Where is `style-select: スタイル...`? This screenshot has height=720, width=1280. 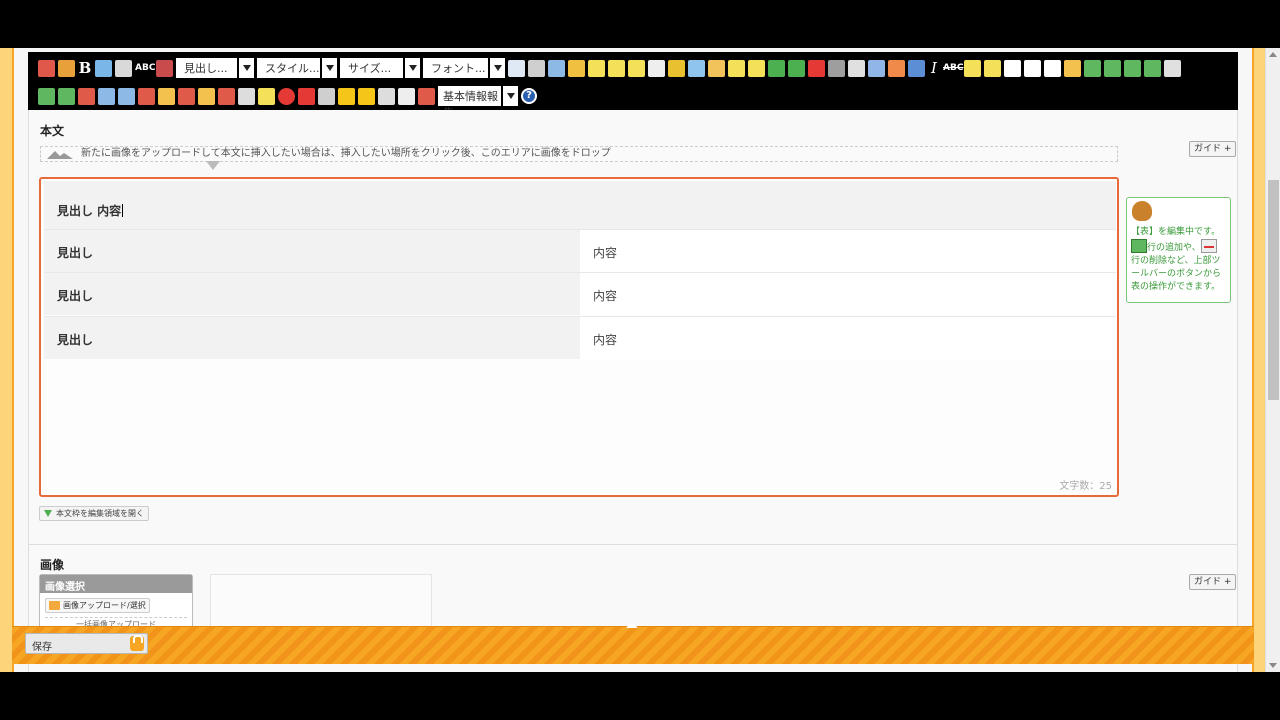
style-select: スタイル... is located at coordinates (297, 68).